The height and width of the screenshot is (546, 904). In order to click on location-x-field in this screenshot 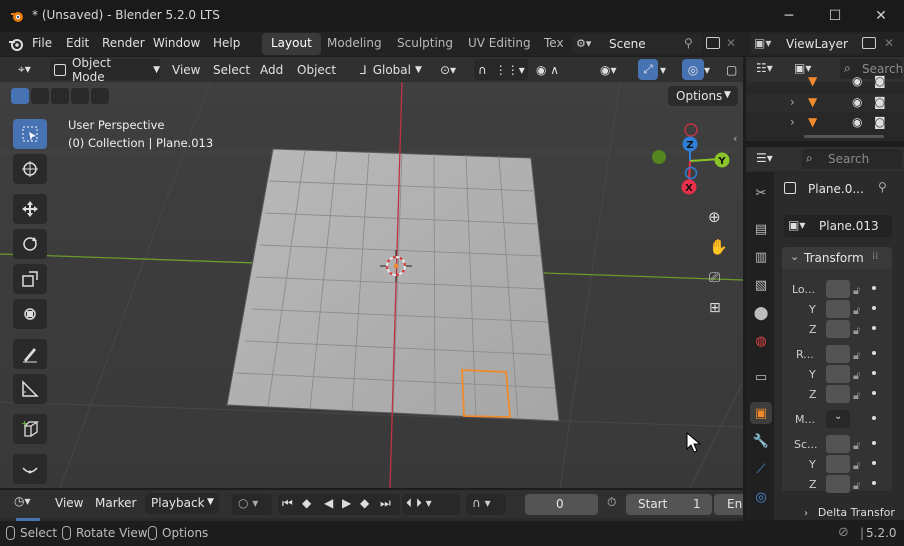, I will do `click(838, 289)`.